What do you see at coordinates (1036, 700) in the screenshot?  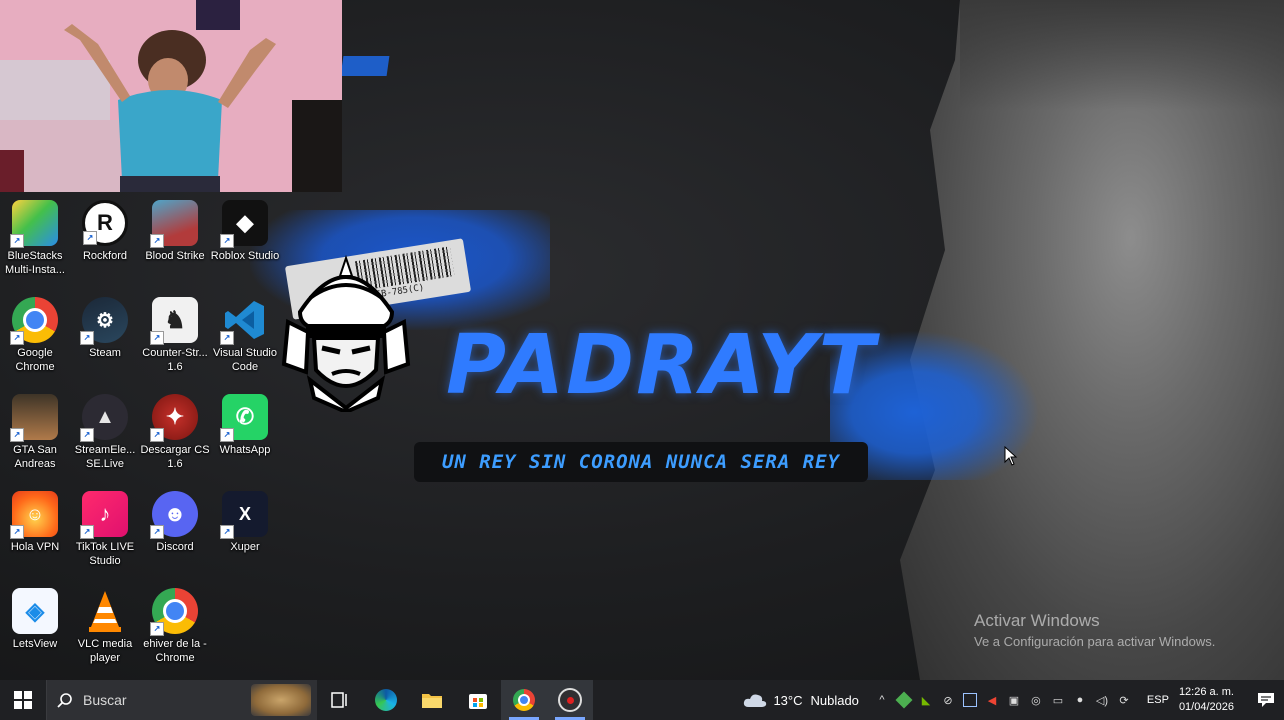 I see `tray-app-icon: ◎` at bounding box center [1036, 700].